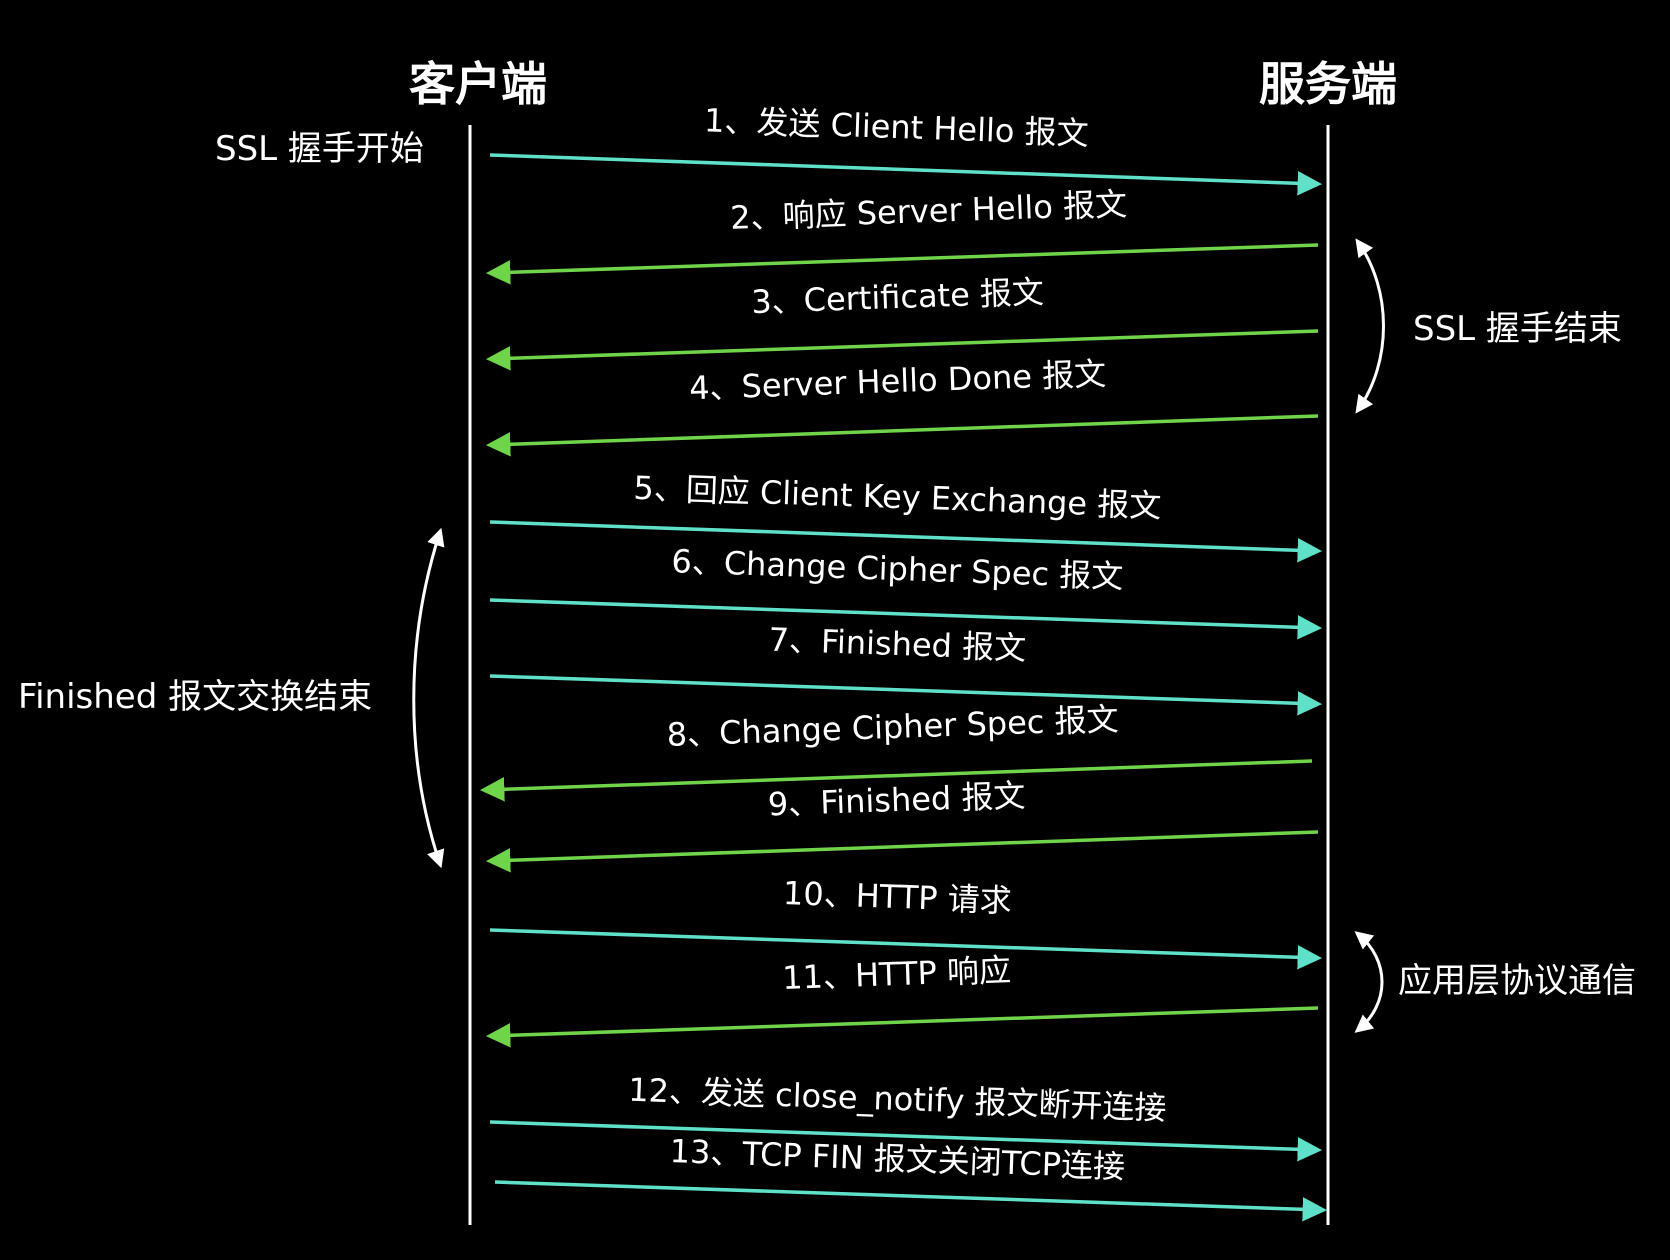 The width and height of the screenshot is (1670, 1260). Describe the element at coordinates (897, 569) in the screenshot. I see `message-label-6: 6、Change Cipher Spec 报文` at that location.